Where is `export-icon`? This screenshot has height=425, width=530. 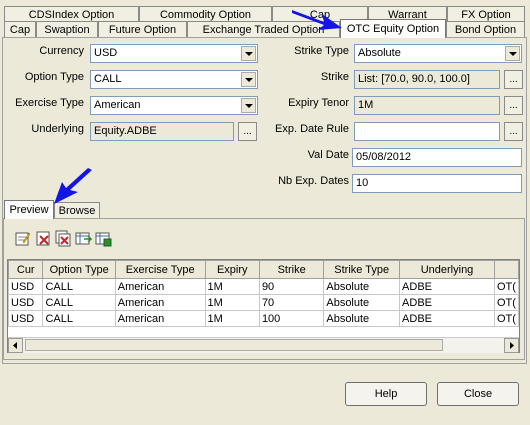 export-icon is located at coordinates (103, 238).